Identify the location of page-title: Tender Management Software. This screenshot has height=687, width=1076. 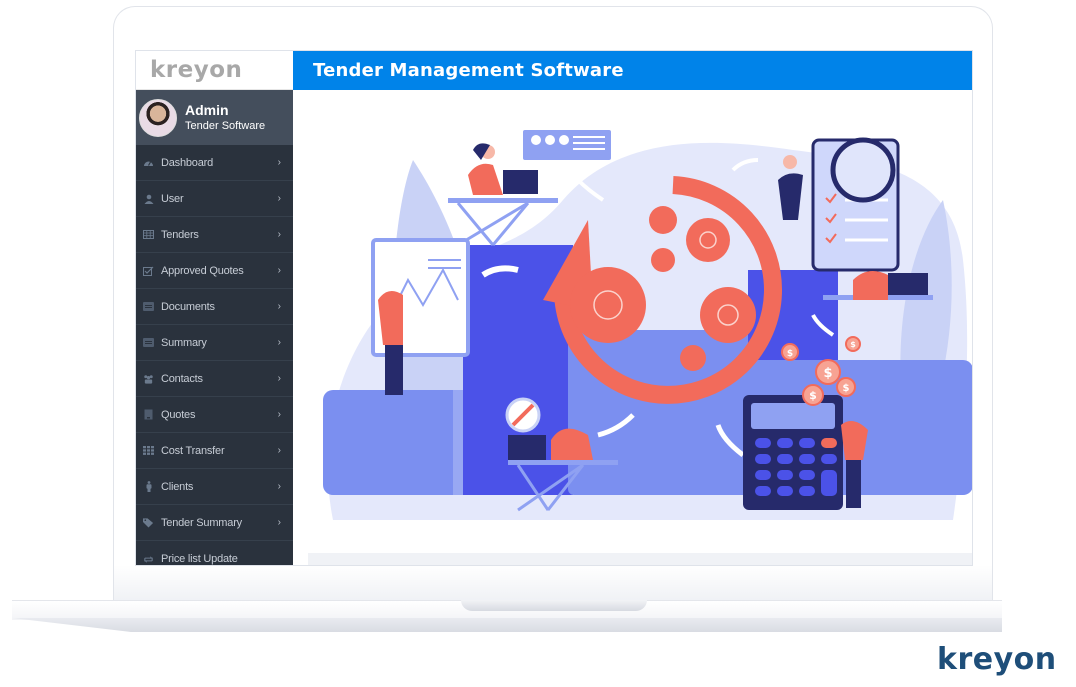
(468, 70).